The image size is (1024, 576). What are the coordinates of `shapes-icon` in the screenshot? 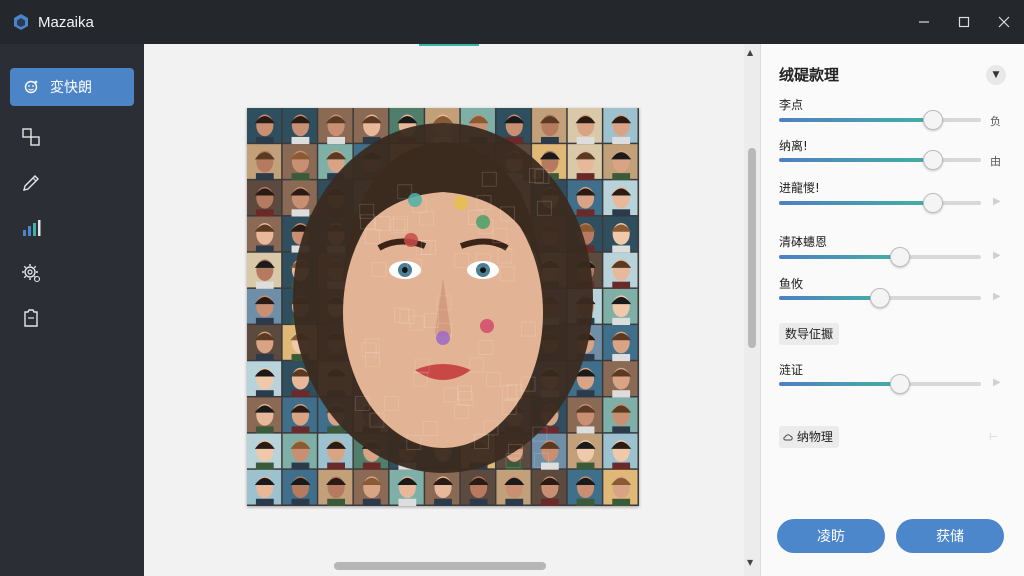 It's located at (31, 137).